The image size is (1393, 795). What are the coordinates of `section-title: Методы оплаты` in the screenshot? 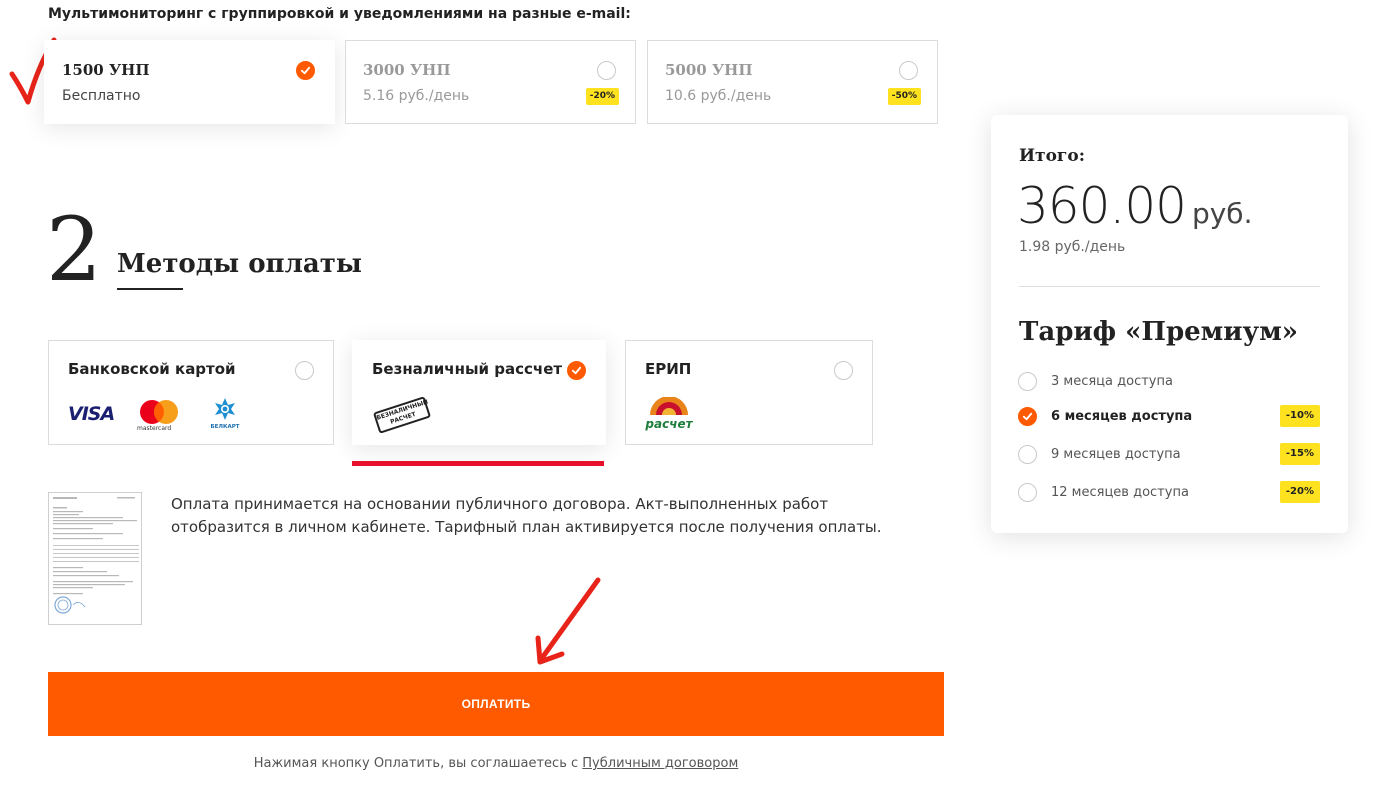 It's located at (239, 264).